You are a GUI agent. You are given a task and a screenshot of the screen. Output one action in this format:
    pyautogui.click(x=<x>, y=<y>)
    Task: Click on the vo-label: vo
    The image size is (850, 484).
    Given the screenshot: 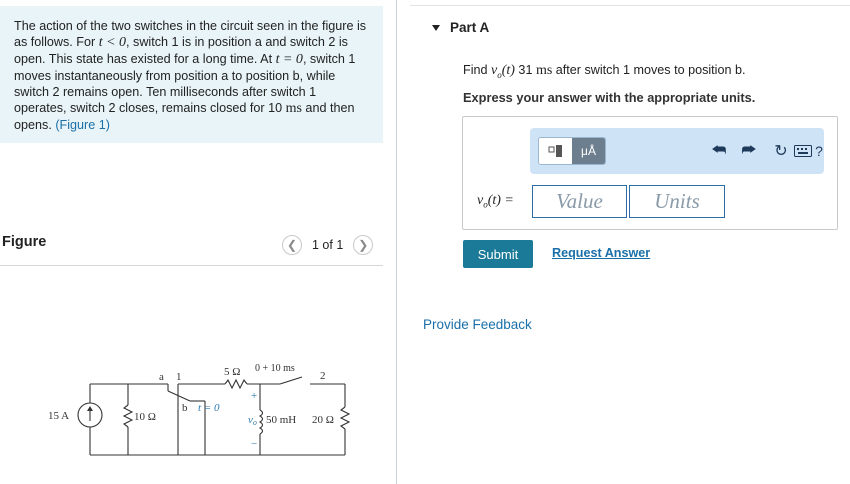 What is the action you would take?
    pyautogui.click(x=252, y=420)
    